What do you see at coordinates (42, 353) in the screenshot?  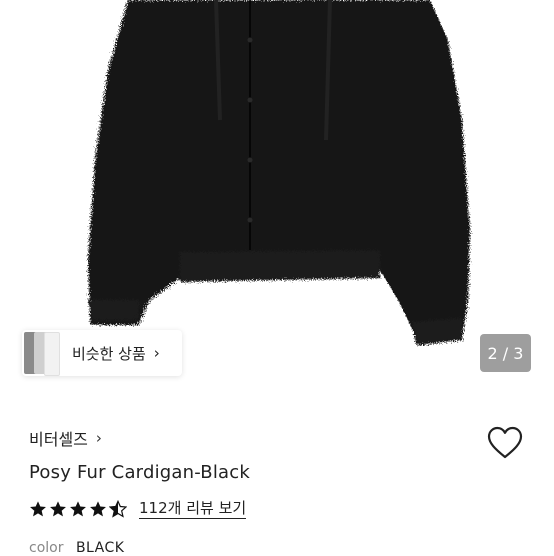 I see `similar-thumbnails` at bounding box center [42, 353].